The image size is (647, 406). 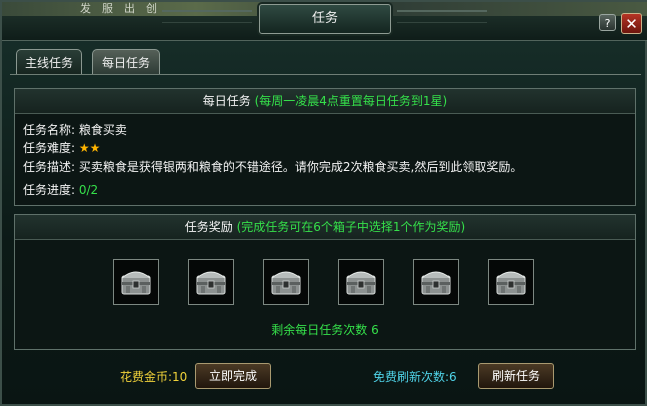 I want to click on refresh-quest-button: 刷新任务, so click(x=516, y=376).